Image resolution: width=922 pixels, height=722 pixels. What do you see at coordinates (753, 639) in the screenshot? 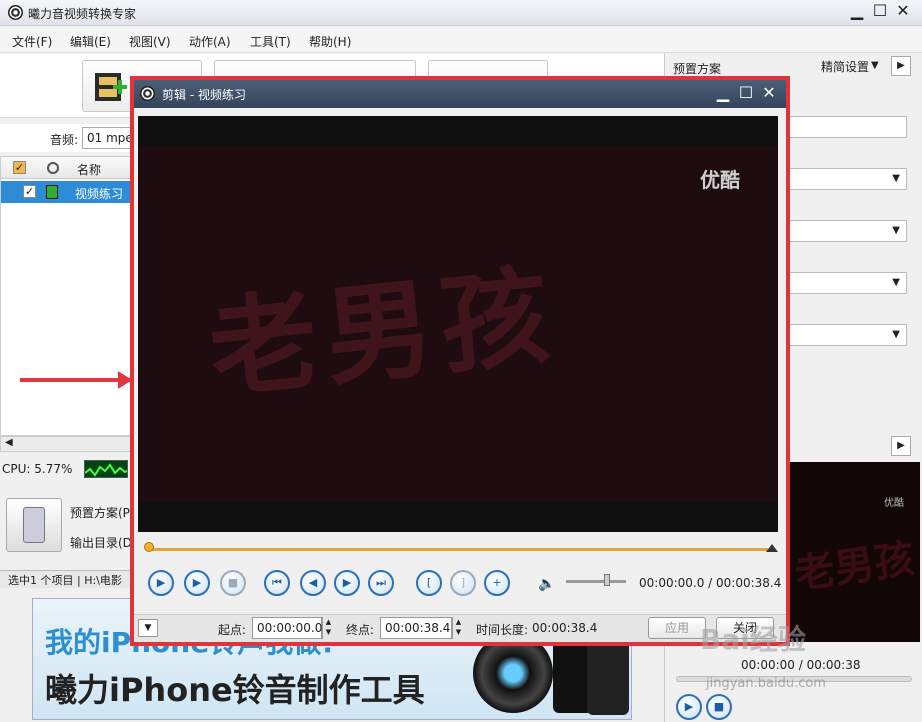
I see `baidu-watermark: Bai经验` at bounding box center [753, 639].